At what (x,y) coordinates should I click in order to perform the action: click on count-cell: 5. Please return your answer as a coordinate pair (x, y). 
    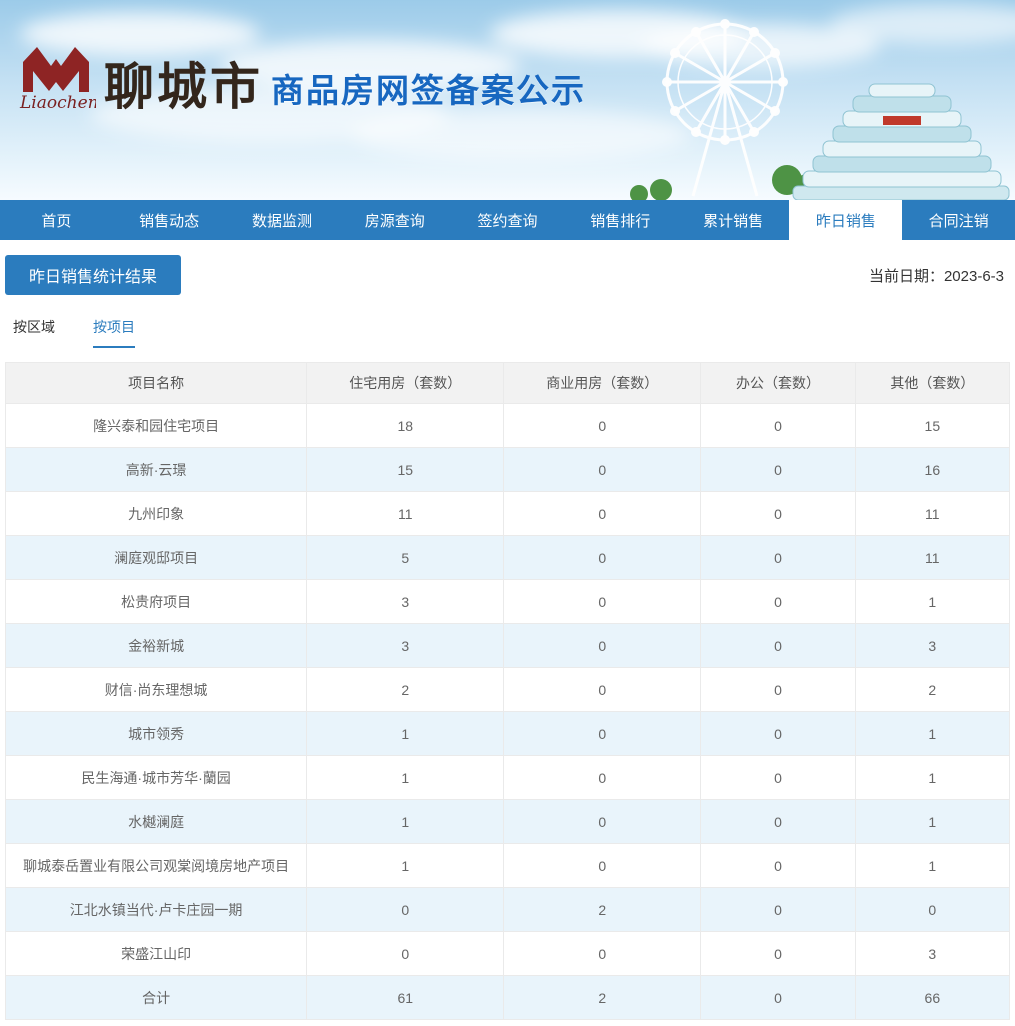
    Looking at the image, I should click on (405, 557).